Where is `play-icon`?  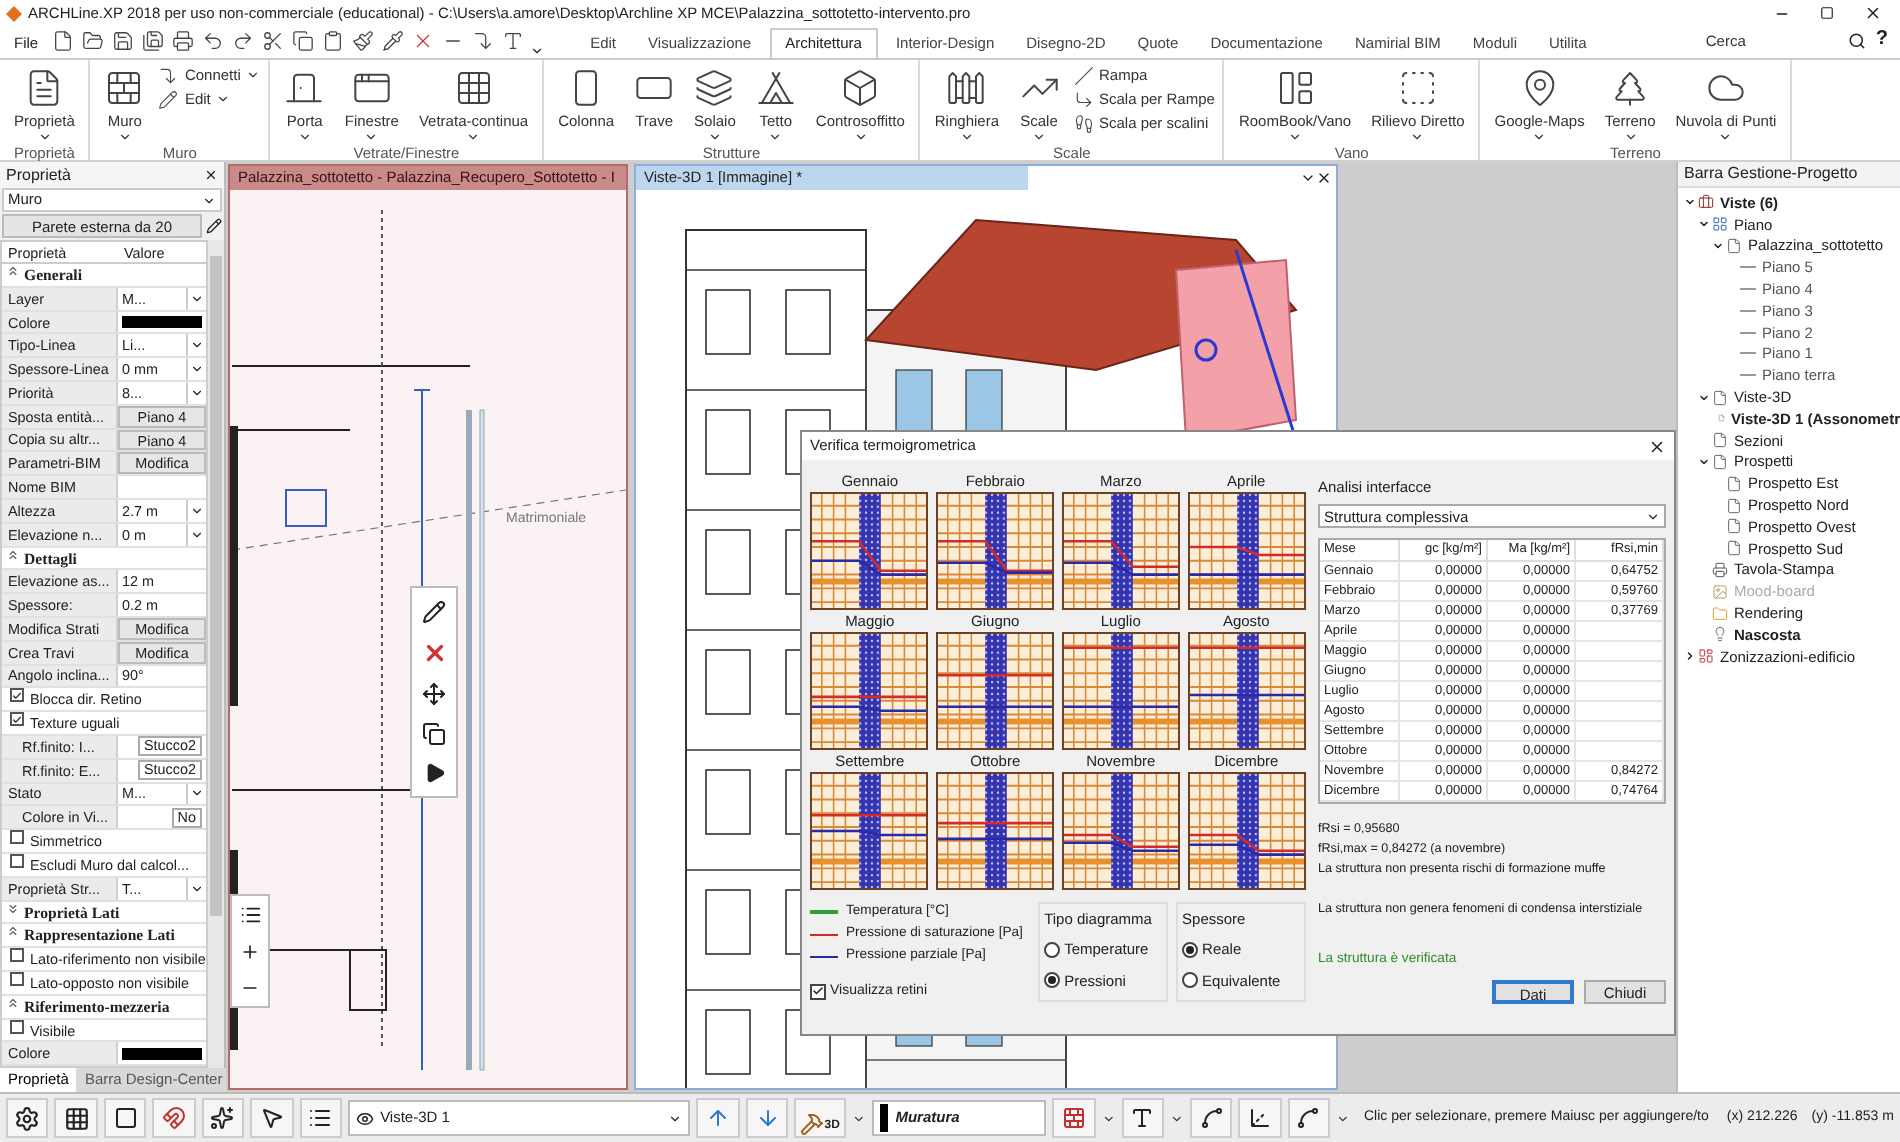
play-icon is located at coordinates (434, 773).